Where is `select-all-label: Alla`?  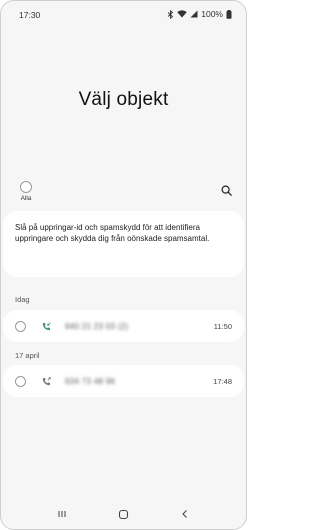 select-all-label: Alla is located at coordinates (26, 198).